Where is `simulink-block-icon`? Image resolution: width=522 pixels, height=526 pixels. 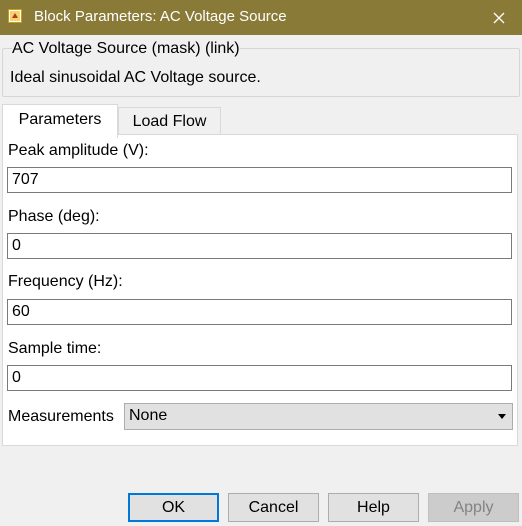
simulink-block-icon is located at coordinates (15, 16).